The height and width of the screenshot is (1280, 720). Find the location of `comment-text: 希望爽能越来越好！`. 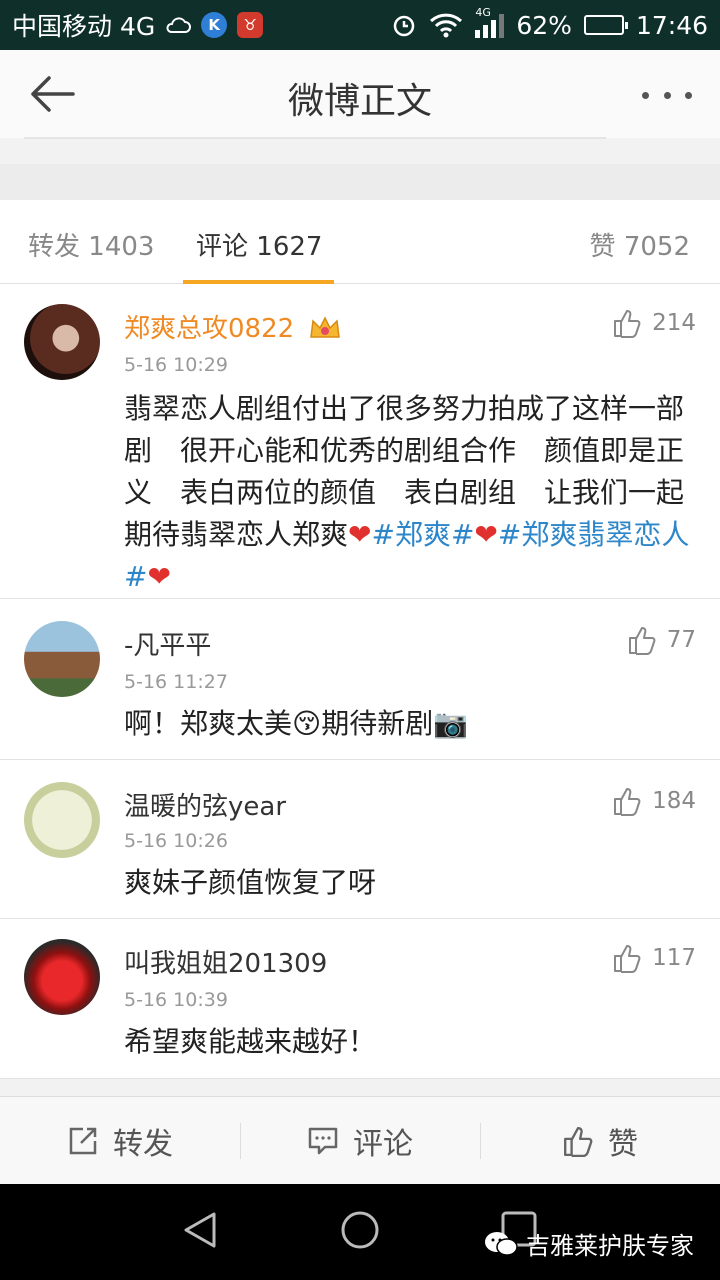

comment-text: 希望爽能越来越好！ is located at coordinates (250, 1041).